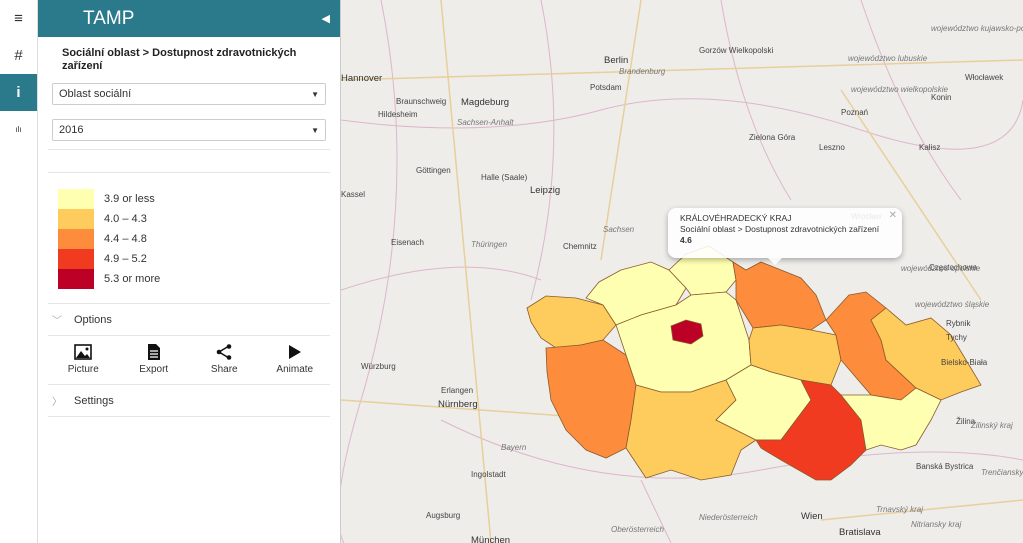 This screenshot has width=1023, height=543. I want to click on options-label: Options, so click(93, 319).